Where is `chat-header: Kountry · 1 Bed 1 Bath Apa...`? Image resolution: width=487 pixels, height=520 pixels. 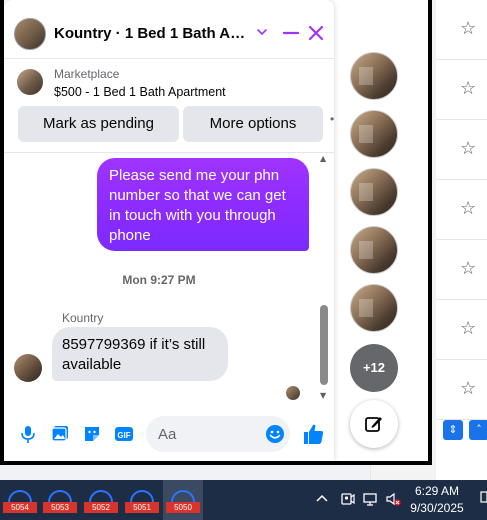
chat-header: Kountry · 1 Bed 1 Bath Apa... is located at coordinates (169, 33).